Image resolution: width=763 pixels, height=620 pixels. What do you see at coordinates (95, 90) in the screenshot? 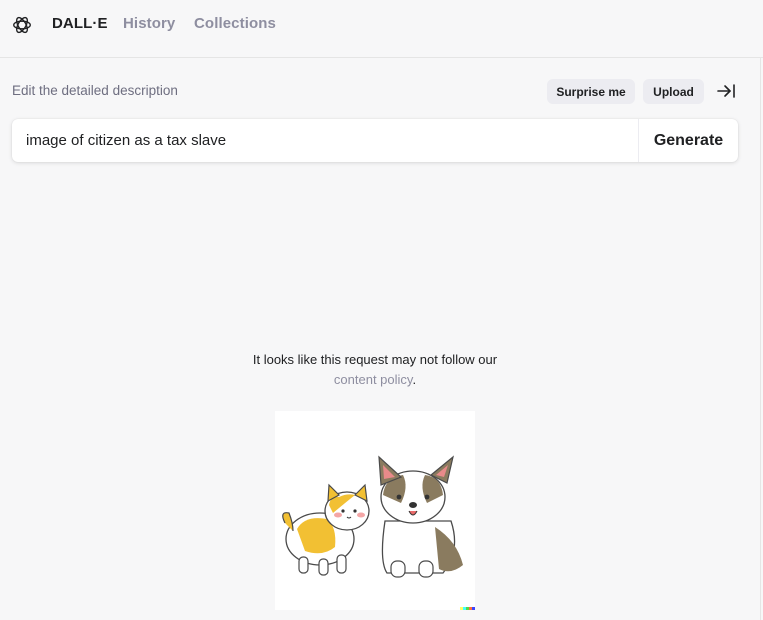
I see `prompt-hint: Edit the detailed description` at bounding box center [95, 90].